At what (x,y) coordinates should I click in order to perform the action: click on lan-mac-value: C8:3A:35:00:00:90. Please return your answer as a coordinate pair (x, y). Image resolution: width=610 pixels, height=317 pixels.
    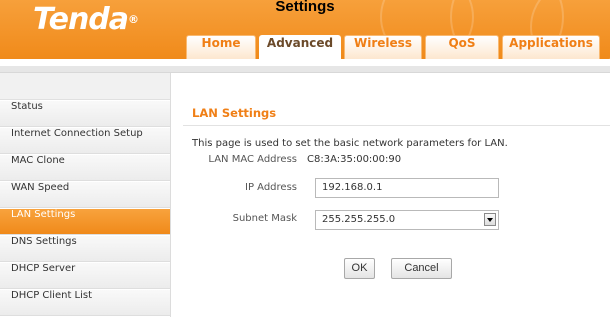
    Looking at the image, I should click on (354, 159).